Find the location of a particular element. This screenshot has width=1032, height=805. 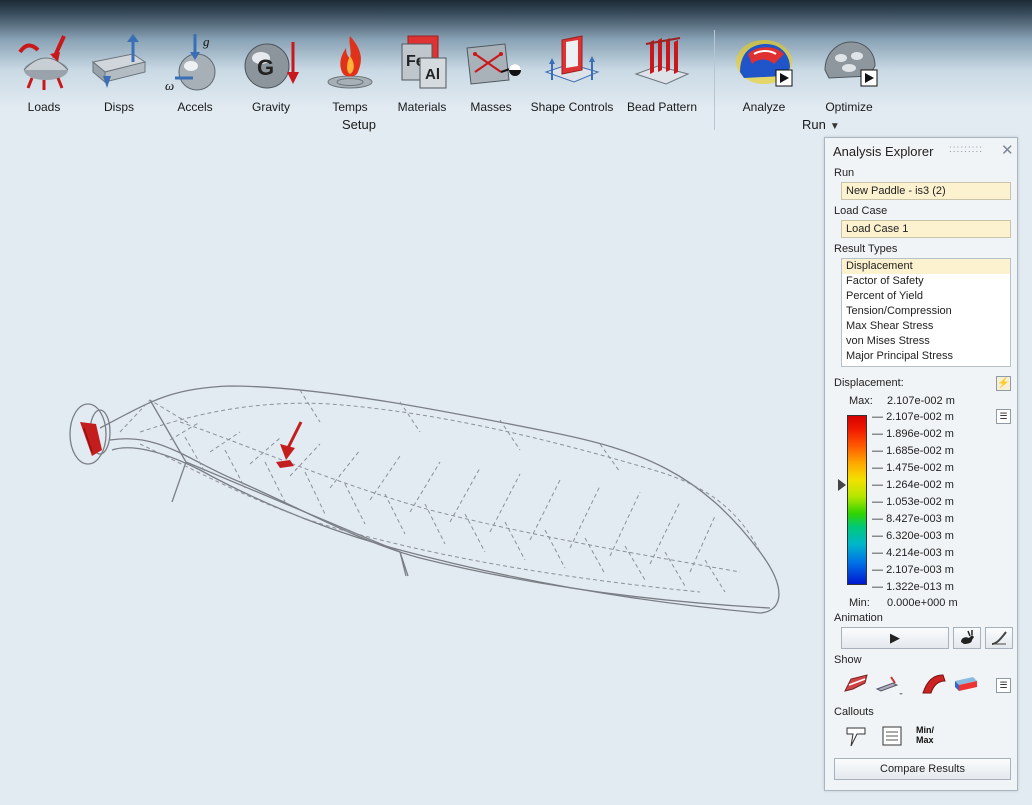

gravity-icon: G is located at coordinates (271, 65).